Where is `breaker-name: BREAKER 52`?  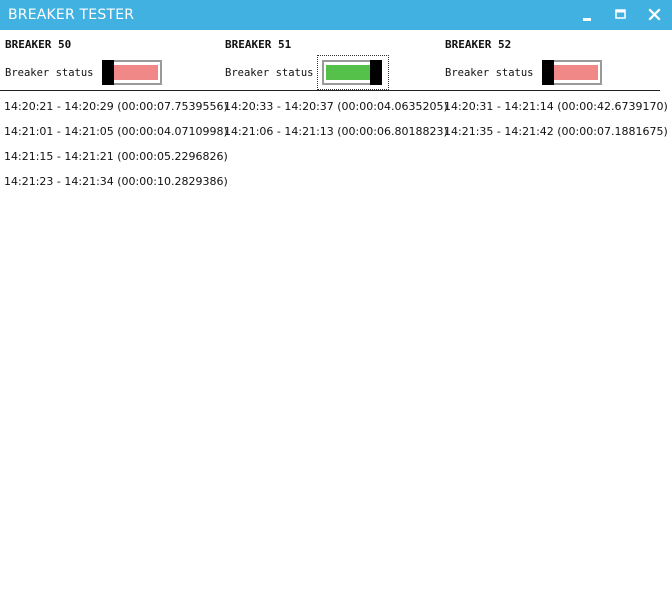 breaker-name: BREAKER 52 is located at coordinates (478, 44).